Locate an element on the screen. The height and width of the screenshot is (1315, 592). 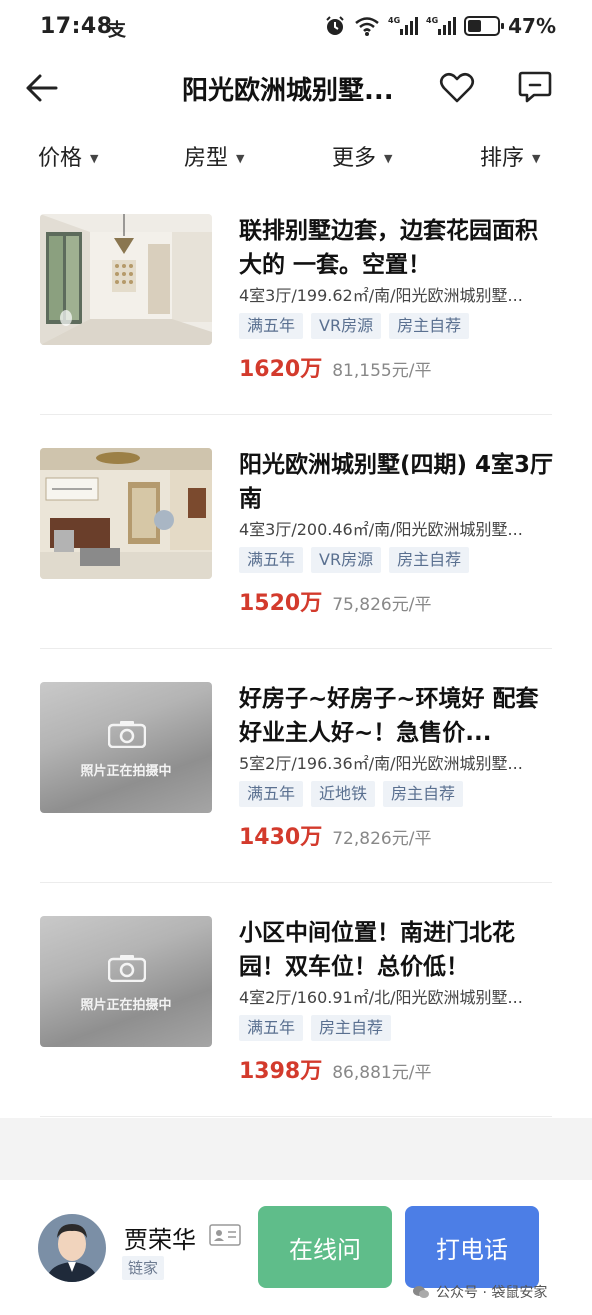
filter-label: 房型 is located at coordinates (206, 158).